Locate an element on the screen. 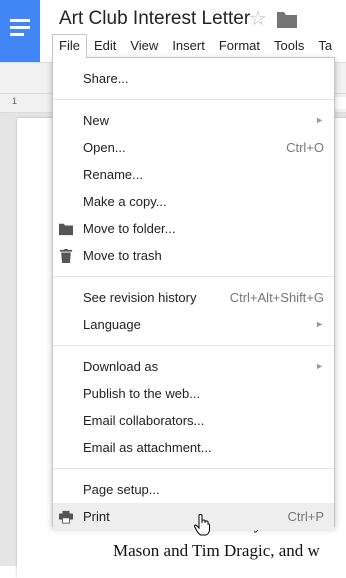 Image resolution: width=346 pixels, height=578 pixels. docs-logo-icon is located at coordinates (20, 31).